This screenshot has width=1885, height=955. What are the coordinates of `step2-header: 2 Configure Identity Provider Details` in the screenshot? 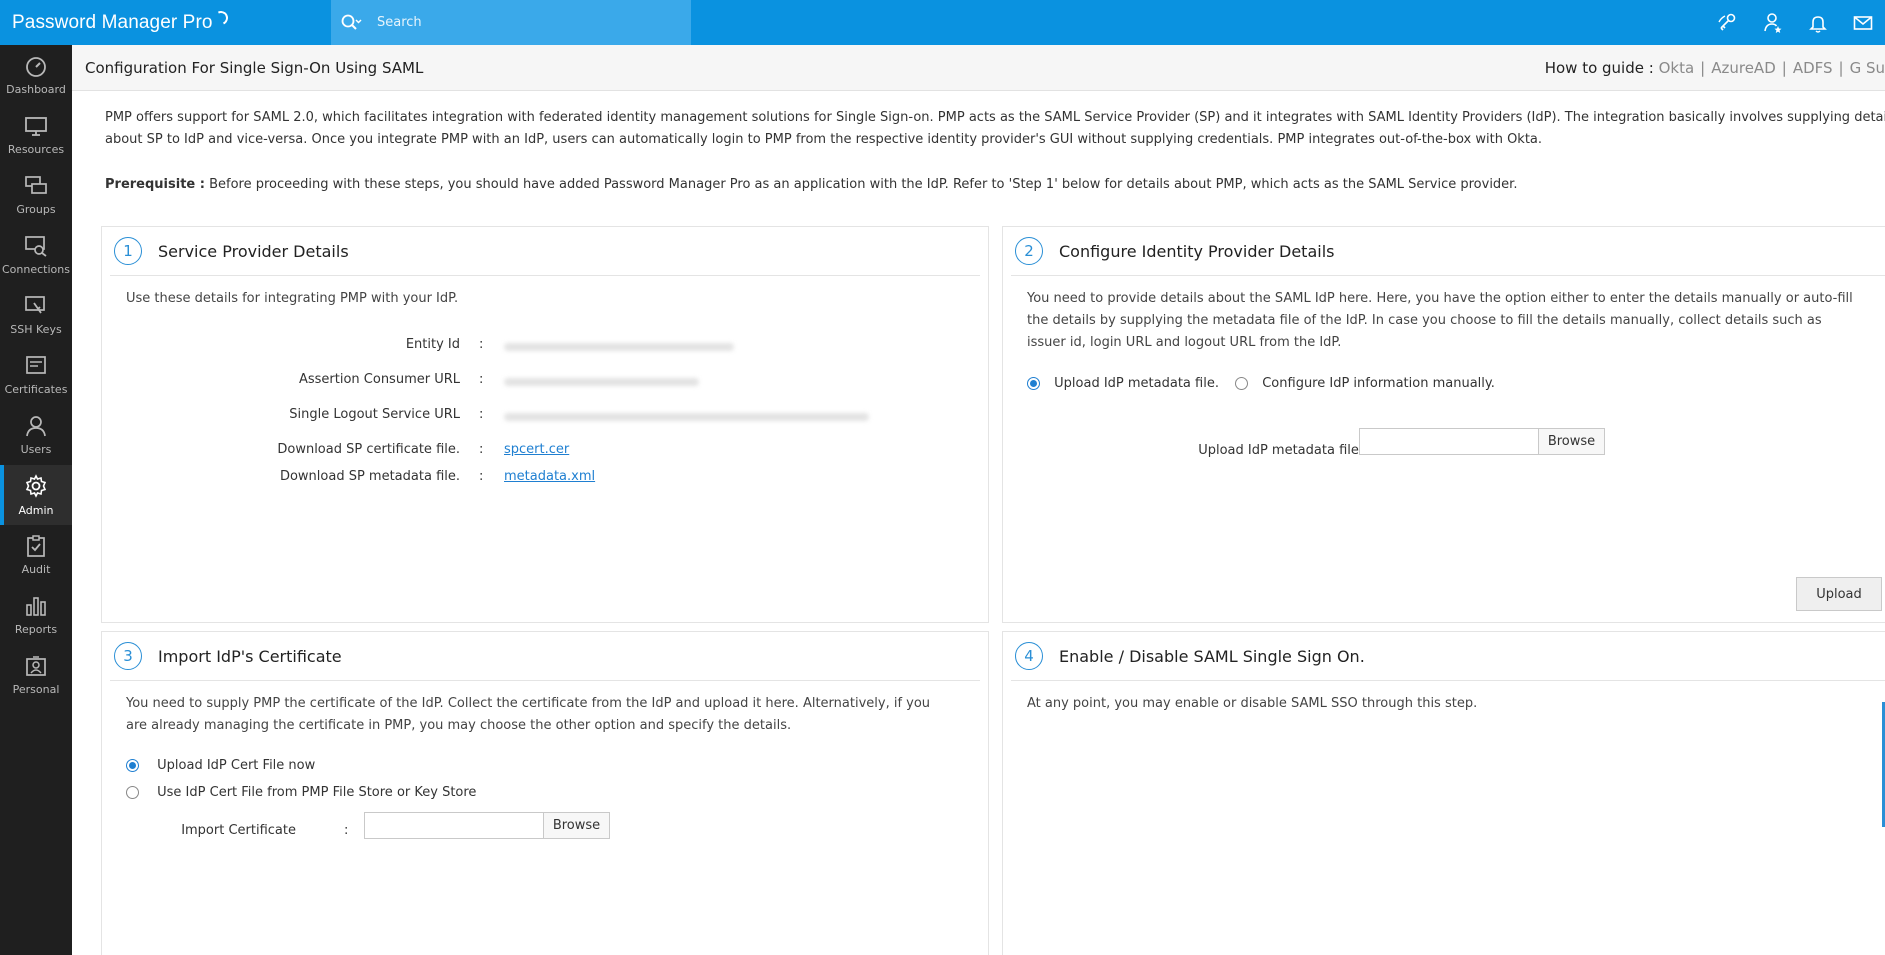 It's located at (1448, 251).